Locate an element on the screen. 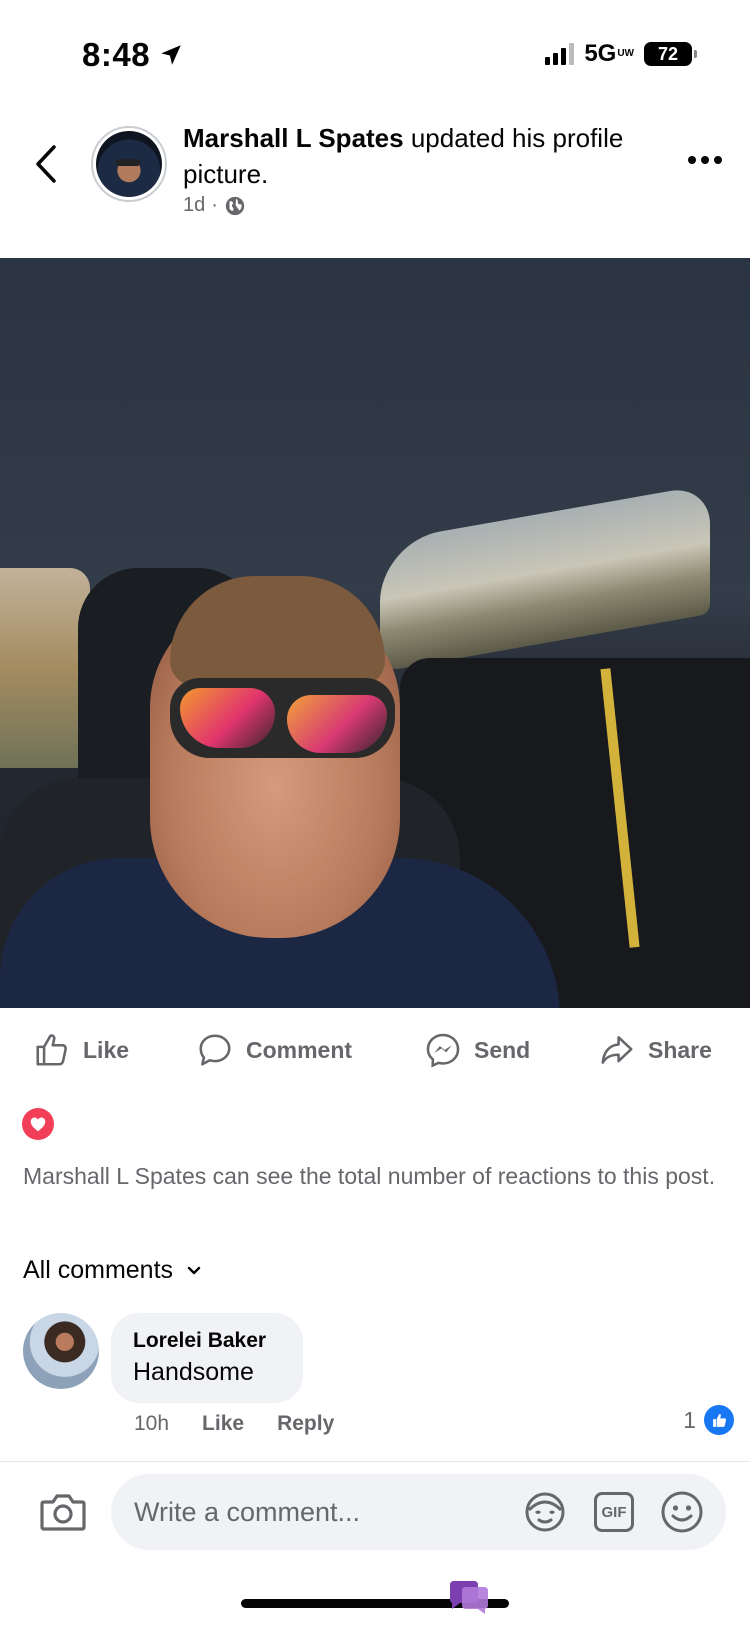 The width and height of the screenshot is (750, 1626). comment-bubble: Lorelei Baker Handsome is located at coordinates (207, 1358).